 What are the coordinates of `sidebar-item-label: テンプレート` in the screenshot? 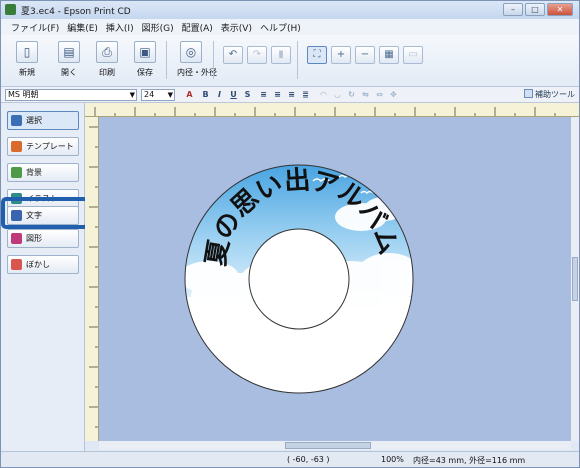 It's located at (50, 146).